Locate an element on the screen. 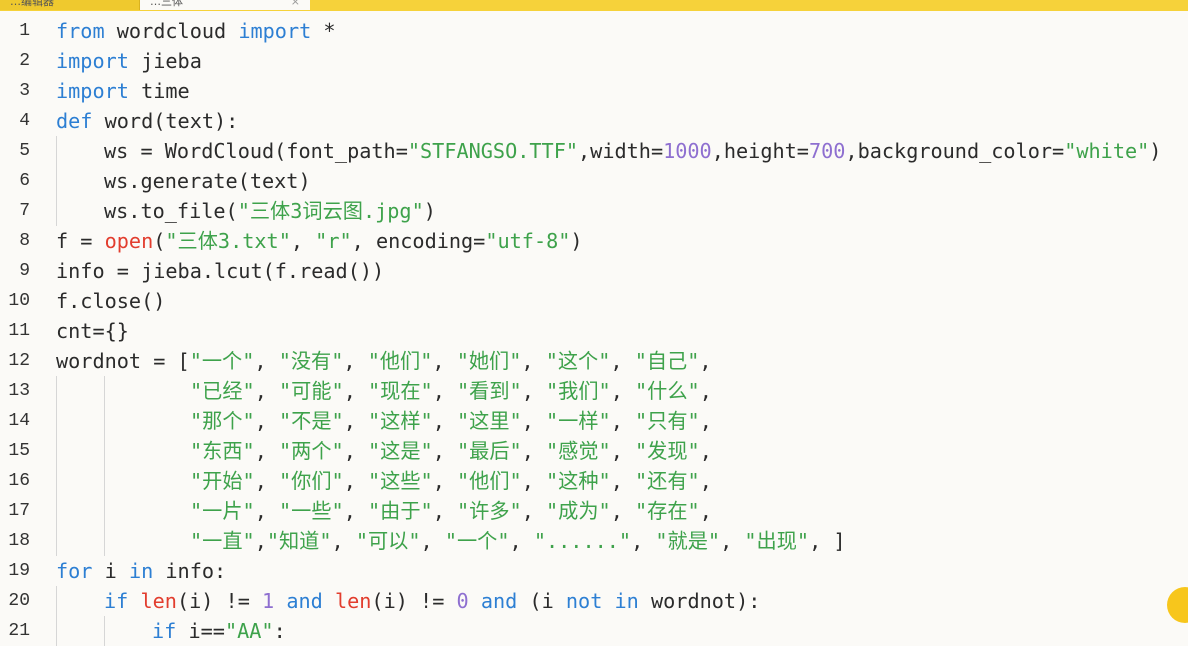 The image size is (1188, 646). code-token: "没有" is located at coordinates (311, 361).